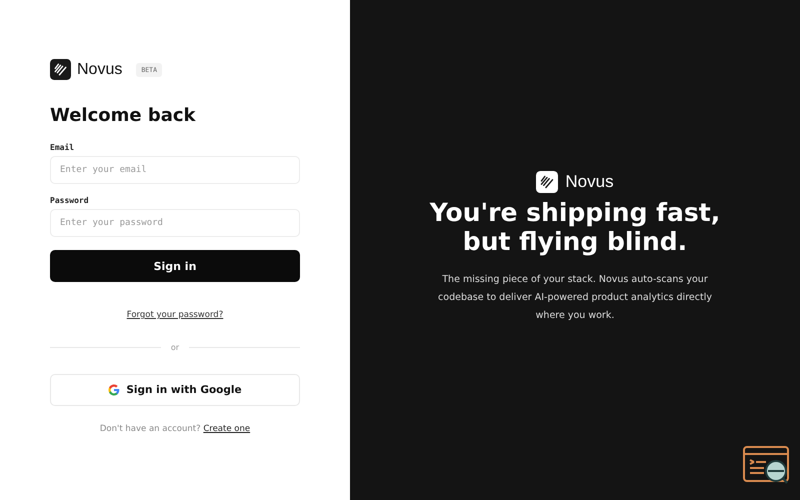  Describe the element at coordinates (150, 429) in the screenshot. I see `signup-prompt: Don't have an account?` at that location.